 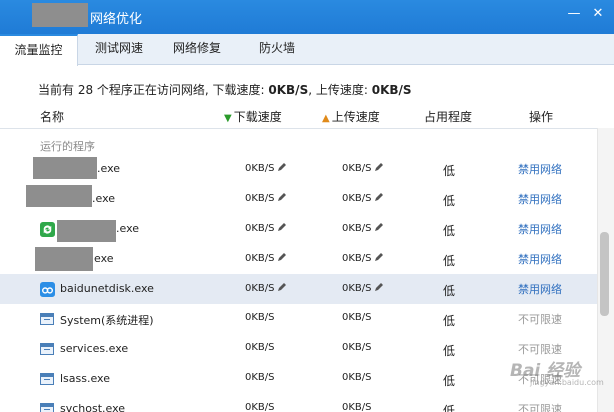 What do you see at coordinates (104, 258) in the screenshot?
I see `process-name: exe` at bounding box center [104, 258].